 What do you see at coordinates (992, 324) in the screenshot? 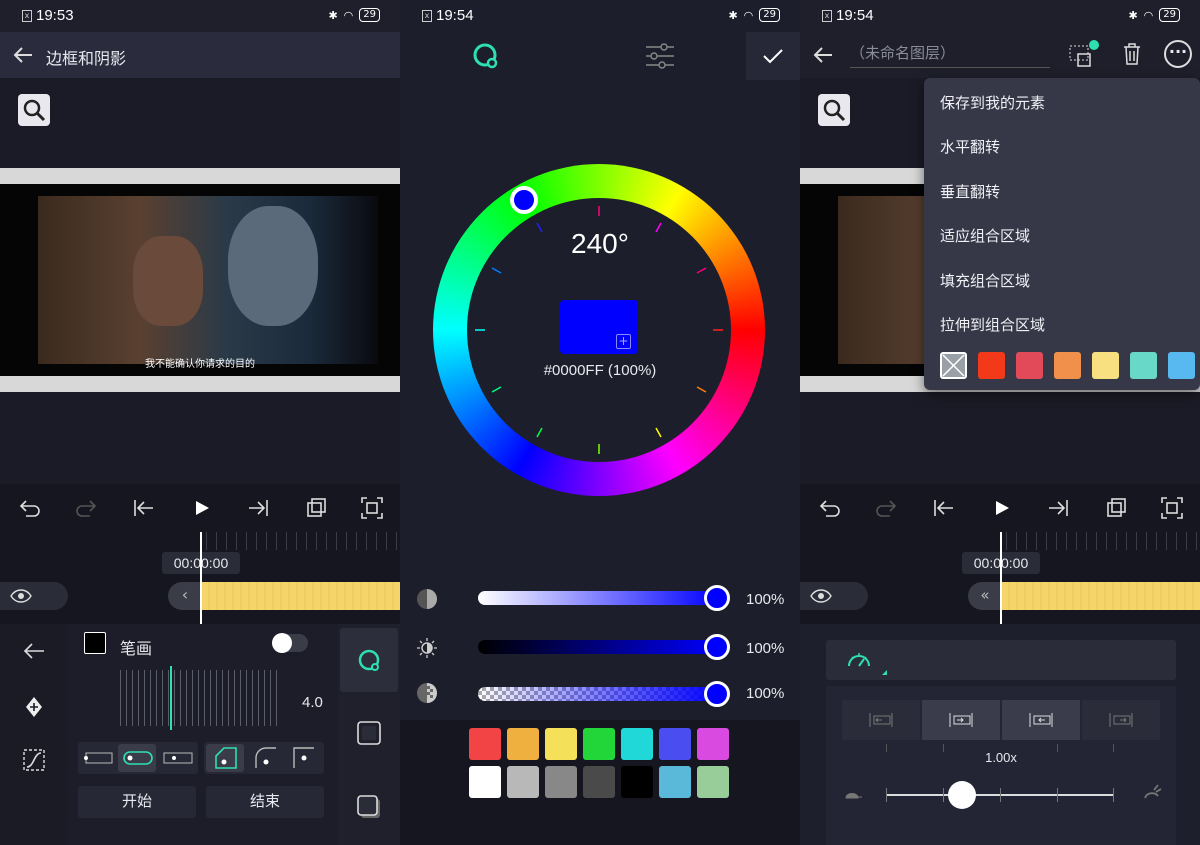
I see `menu-stretch-group: 拉伸到组合区域` at bounding box center [992, 324].